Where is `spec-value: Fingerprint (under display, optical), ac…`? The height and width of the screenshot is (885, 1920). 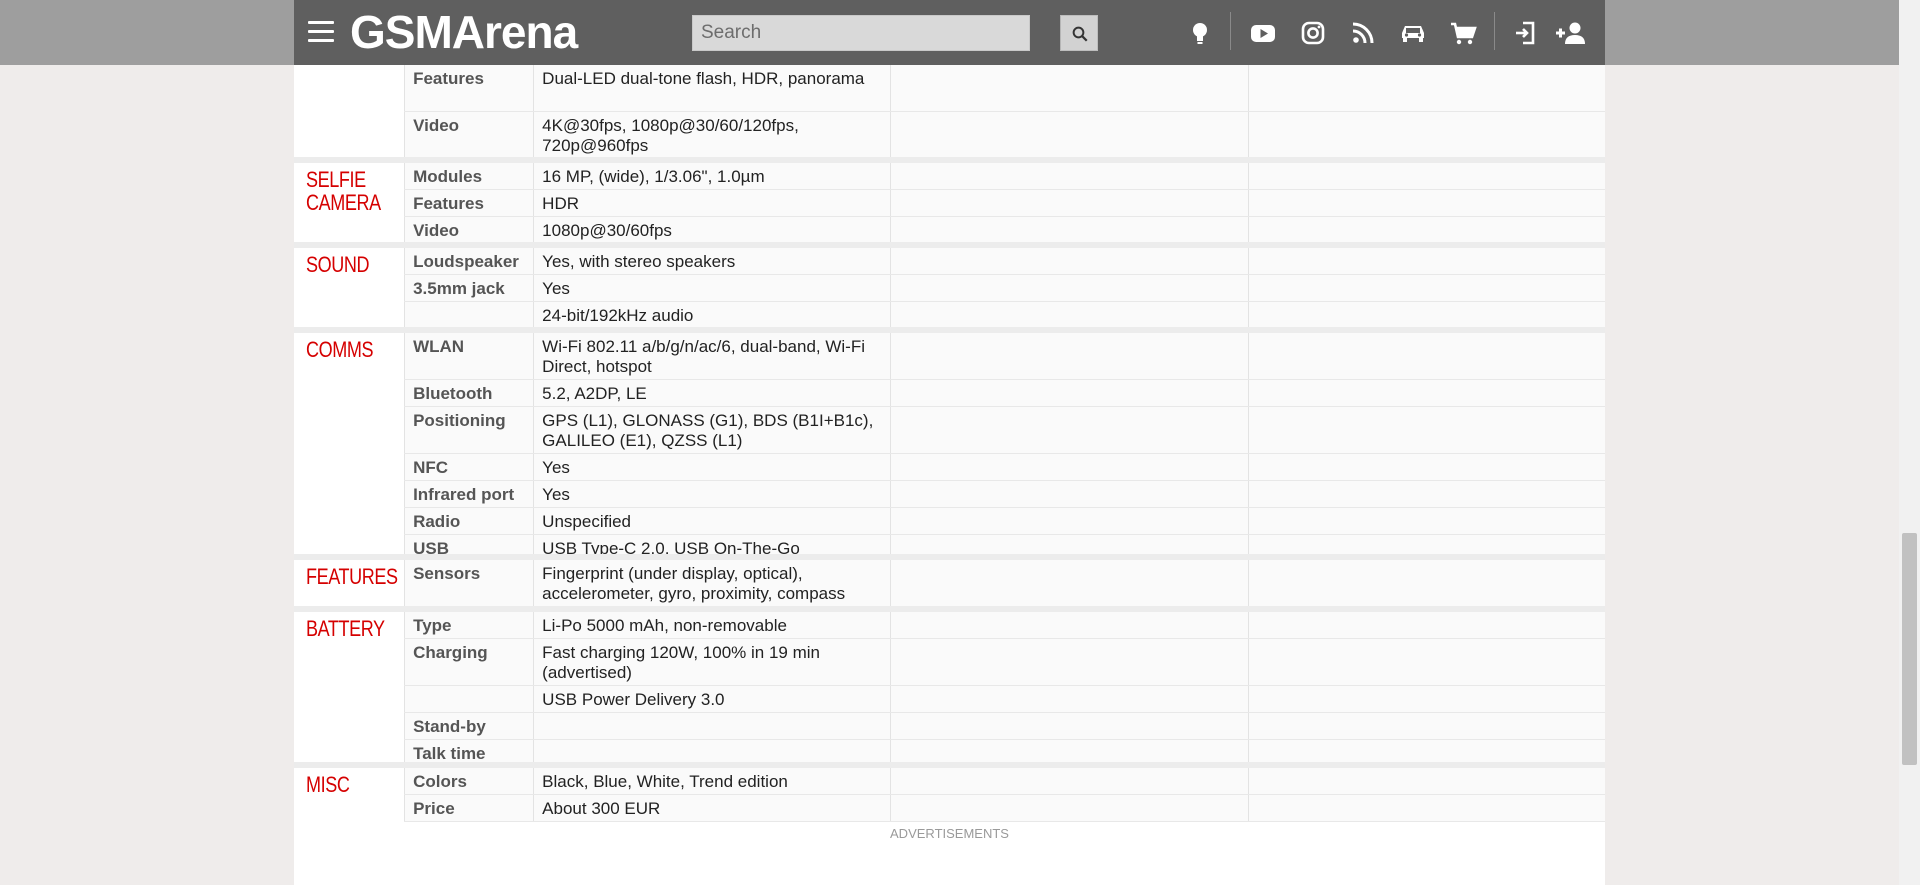 spec-value: Fingerprint (under display, optical), ac… is located at coordinates (712, 583).